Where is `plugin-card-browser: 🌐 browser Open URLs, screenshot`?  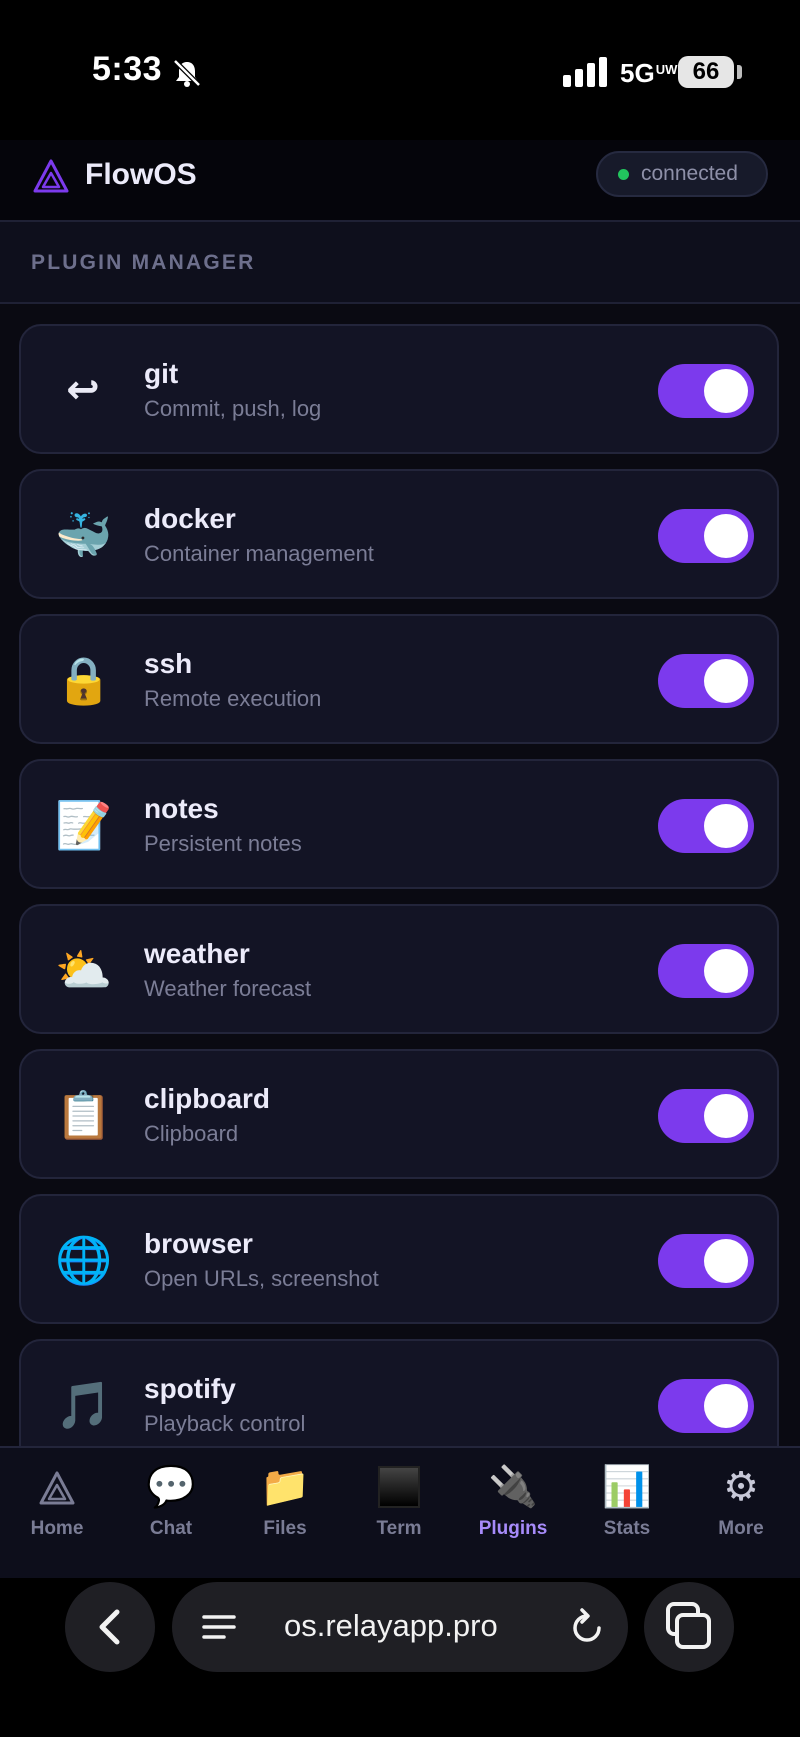 plugin-card-browser: 🌐 browser Open URLs, screenshot is located at coordinates (399, 1259).